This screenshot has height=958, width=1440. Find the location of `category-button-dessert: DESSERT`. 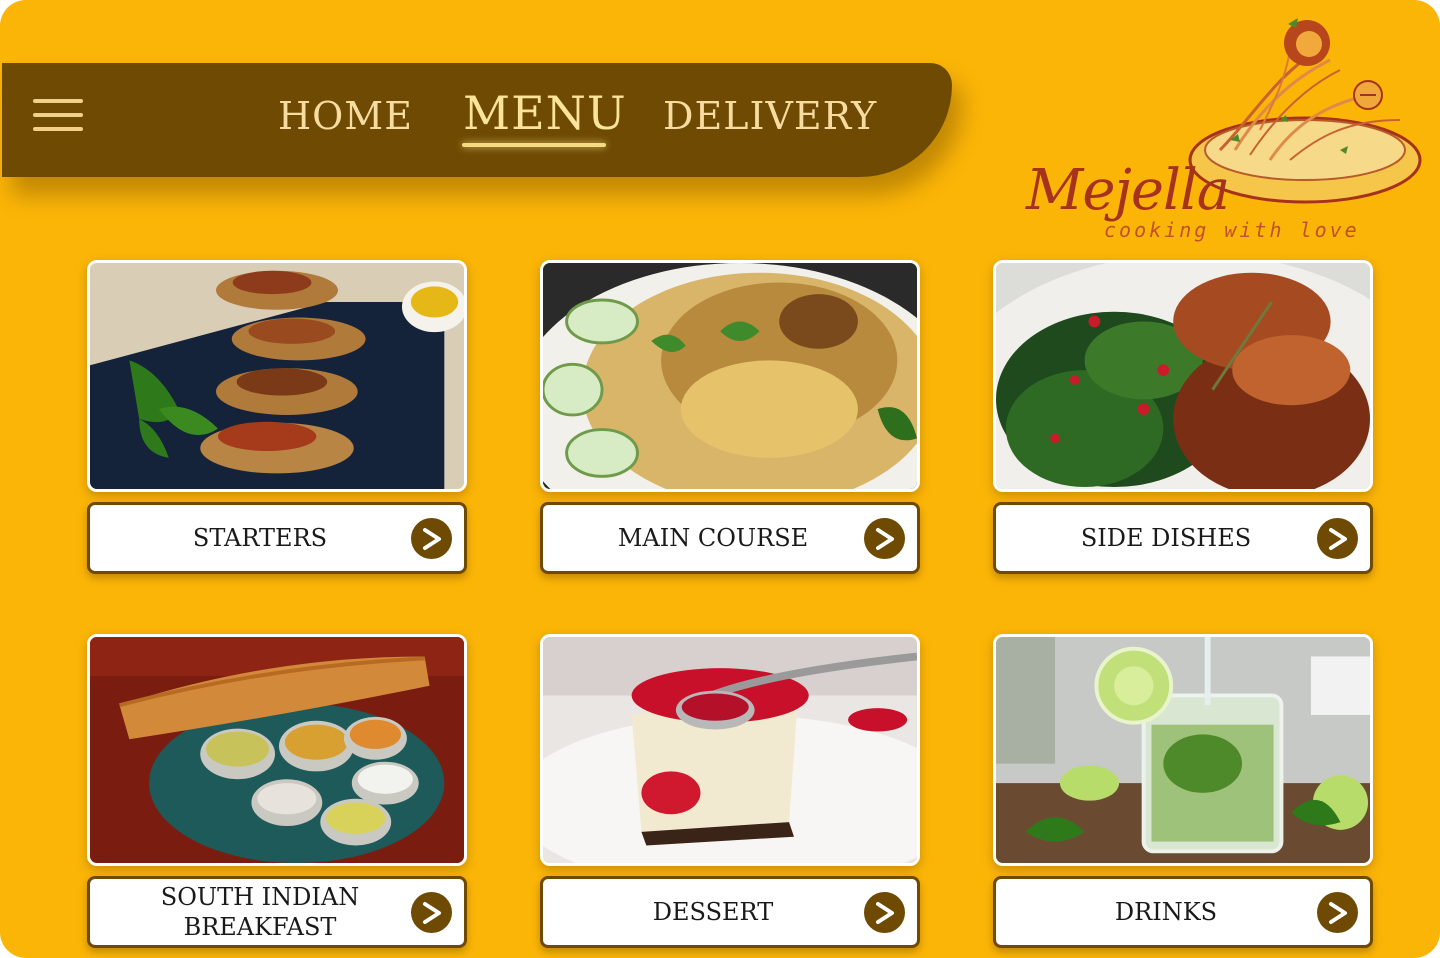

category-button-dessert: DESSERT is located at coordinates (730, 912).